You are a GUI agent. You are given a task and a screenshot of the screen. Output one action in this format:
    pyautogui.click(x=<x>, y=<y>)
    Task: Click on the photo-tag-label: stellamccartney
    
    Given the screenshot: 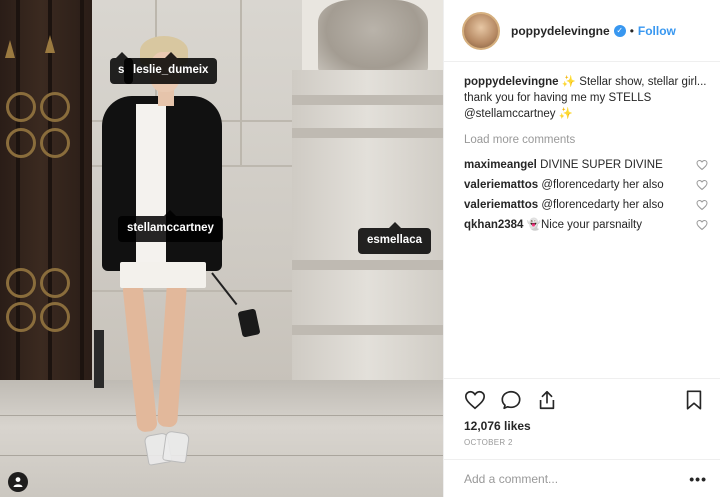 What is the action you would take?
    pyautogui.click(x=170, y=228)
    